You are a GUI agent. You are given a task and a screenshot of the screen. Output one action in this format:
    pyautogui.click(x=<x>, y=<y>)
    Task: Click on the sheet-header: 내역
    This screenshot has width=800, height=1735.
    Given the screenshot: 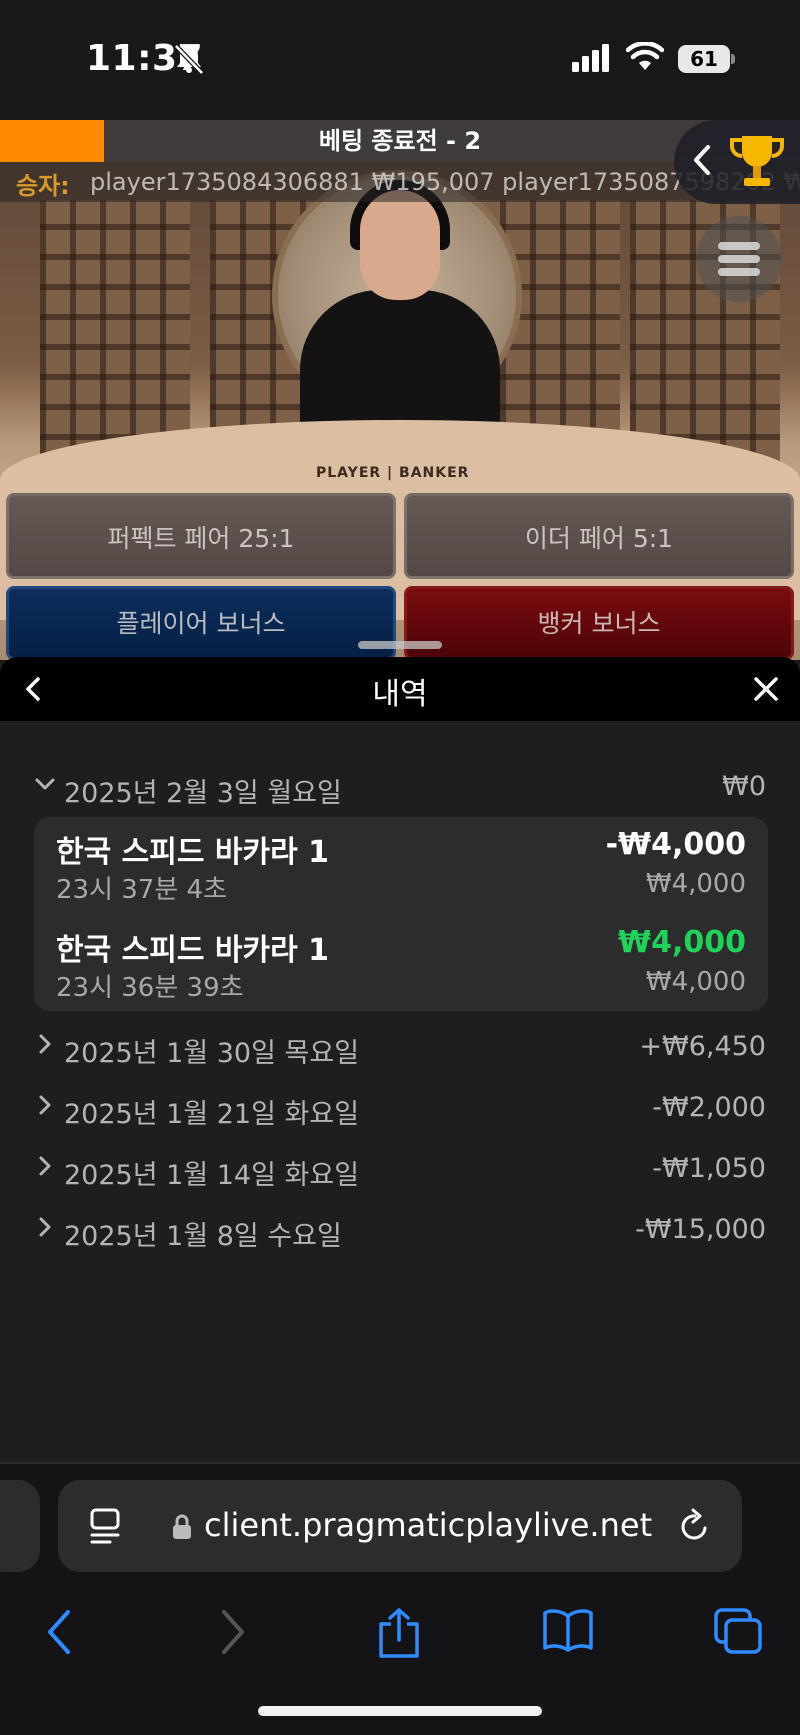 What is the action you would take?
    pyautogui.click(x=400, y=689)
    